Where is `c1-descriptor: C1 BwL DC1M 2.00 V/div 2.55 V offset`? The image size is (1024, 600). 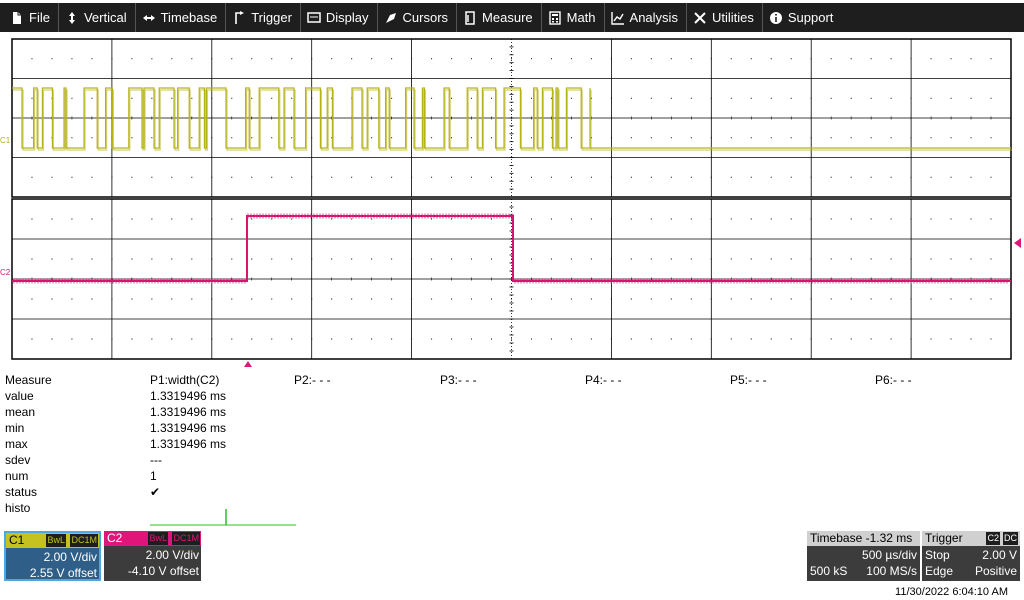 c1-descriptor: C1 BwL DC1M 2.00 V/div 2.55 V offset is located at coordinates (52, 556).